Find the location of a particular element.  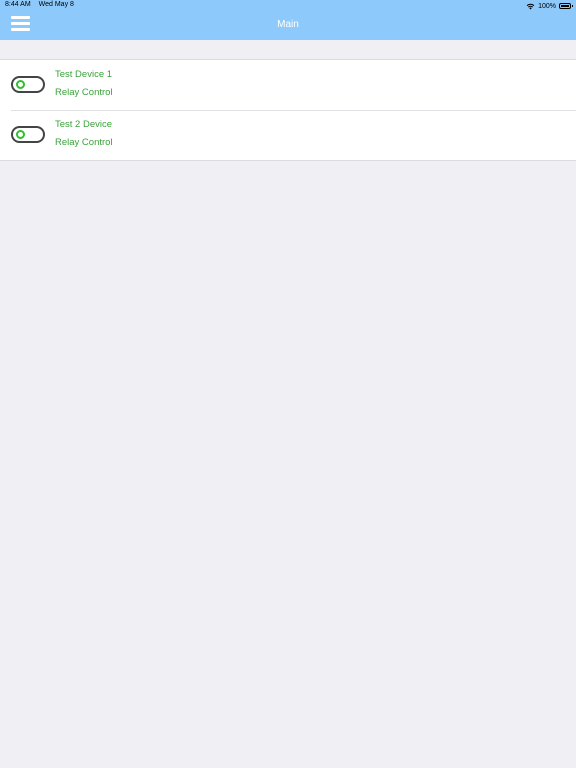

device-name: Test Device 1 is located at coordinates (84, 74).